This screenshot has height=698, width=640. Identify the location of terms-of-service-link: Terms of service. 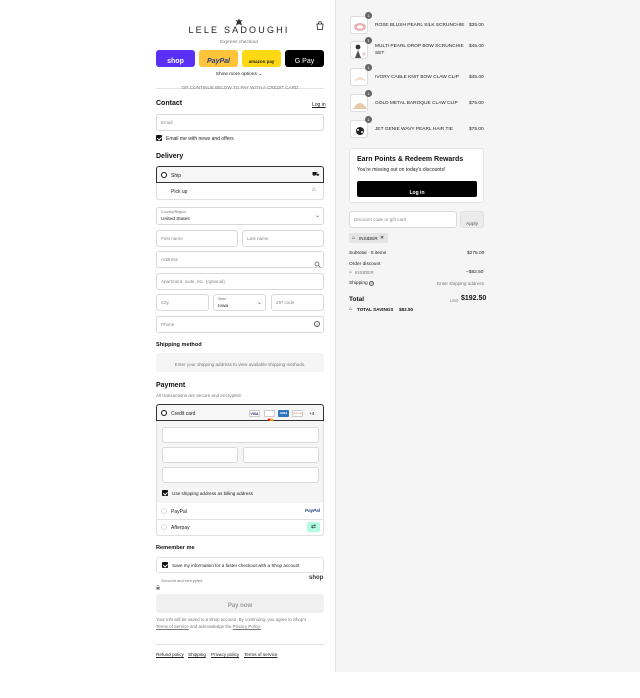
(260, 654).